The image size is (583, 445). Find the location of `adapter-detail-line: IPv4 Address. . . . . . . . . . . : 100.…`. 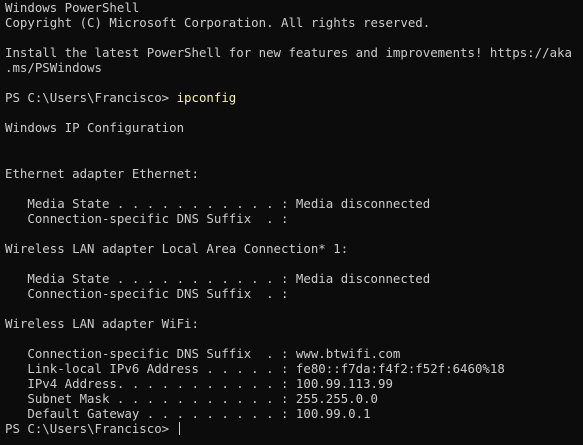

adapter-detail-line: IPv4 Address. . . . . . . . . . . : 100.… is located at coordinates (199, 384).